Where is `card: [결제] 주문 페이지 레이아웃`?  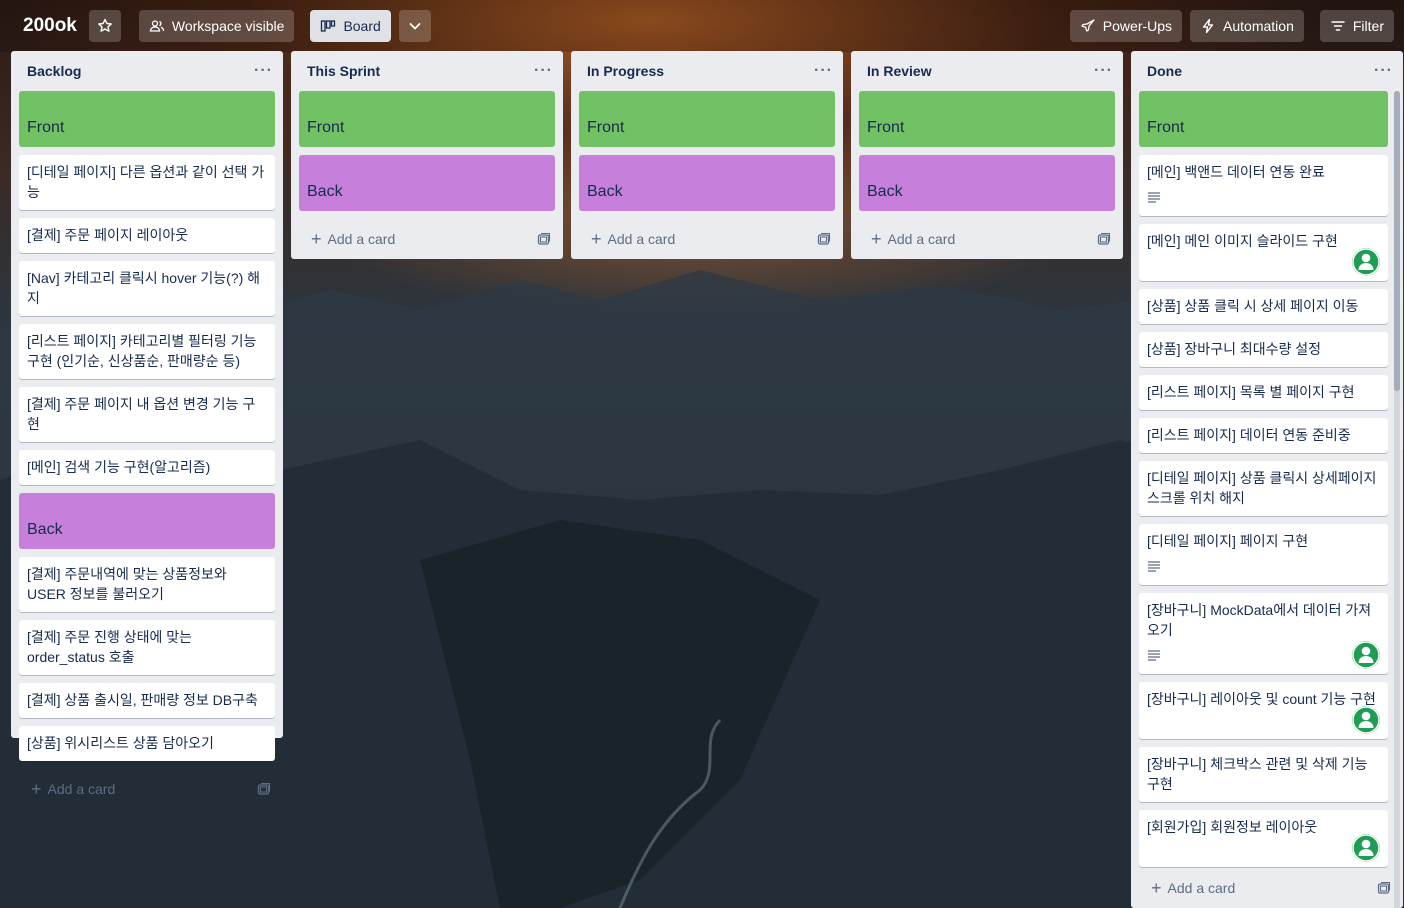 card: [결제] 주문 페이지 레이아웃 is located at coordinates (147, 235).